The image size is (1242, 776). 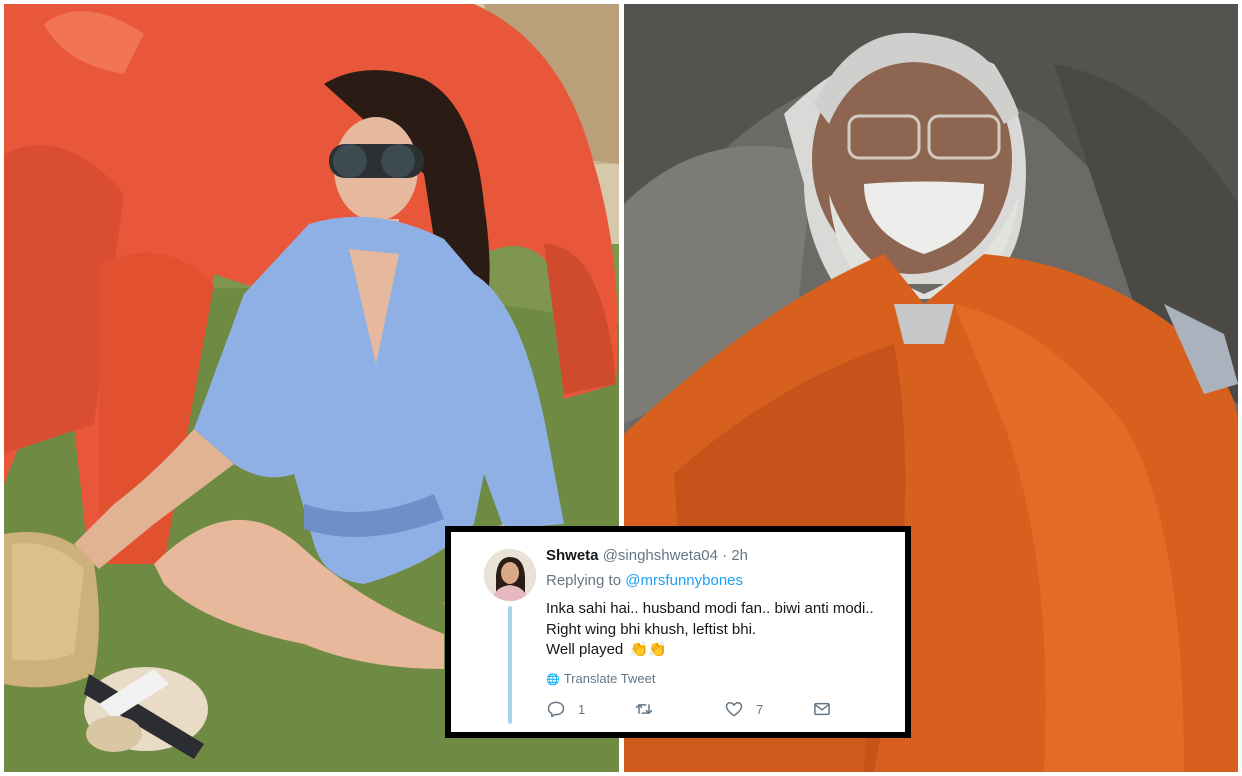 I want to click on like-count: 7, so click(x=760, y=709).